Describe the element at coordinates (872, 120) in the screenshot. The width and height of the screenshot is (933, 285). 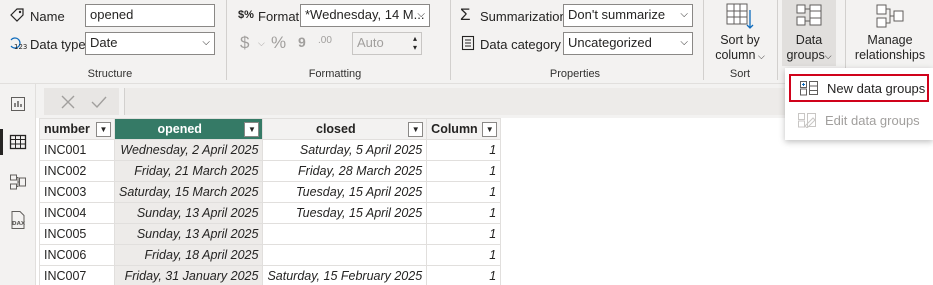
I see `edit-data-groups-label: Edit data groups` at that location.